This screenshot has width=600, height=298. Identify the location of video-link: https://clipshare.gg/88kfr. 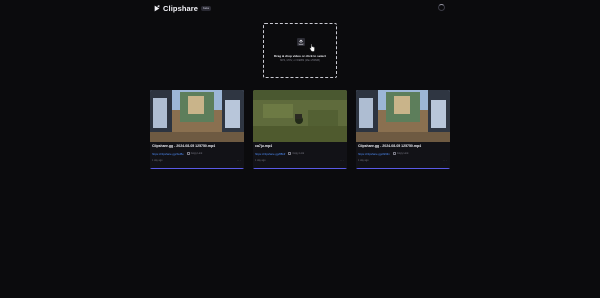
(270, 154).